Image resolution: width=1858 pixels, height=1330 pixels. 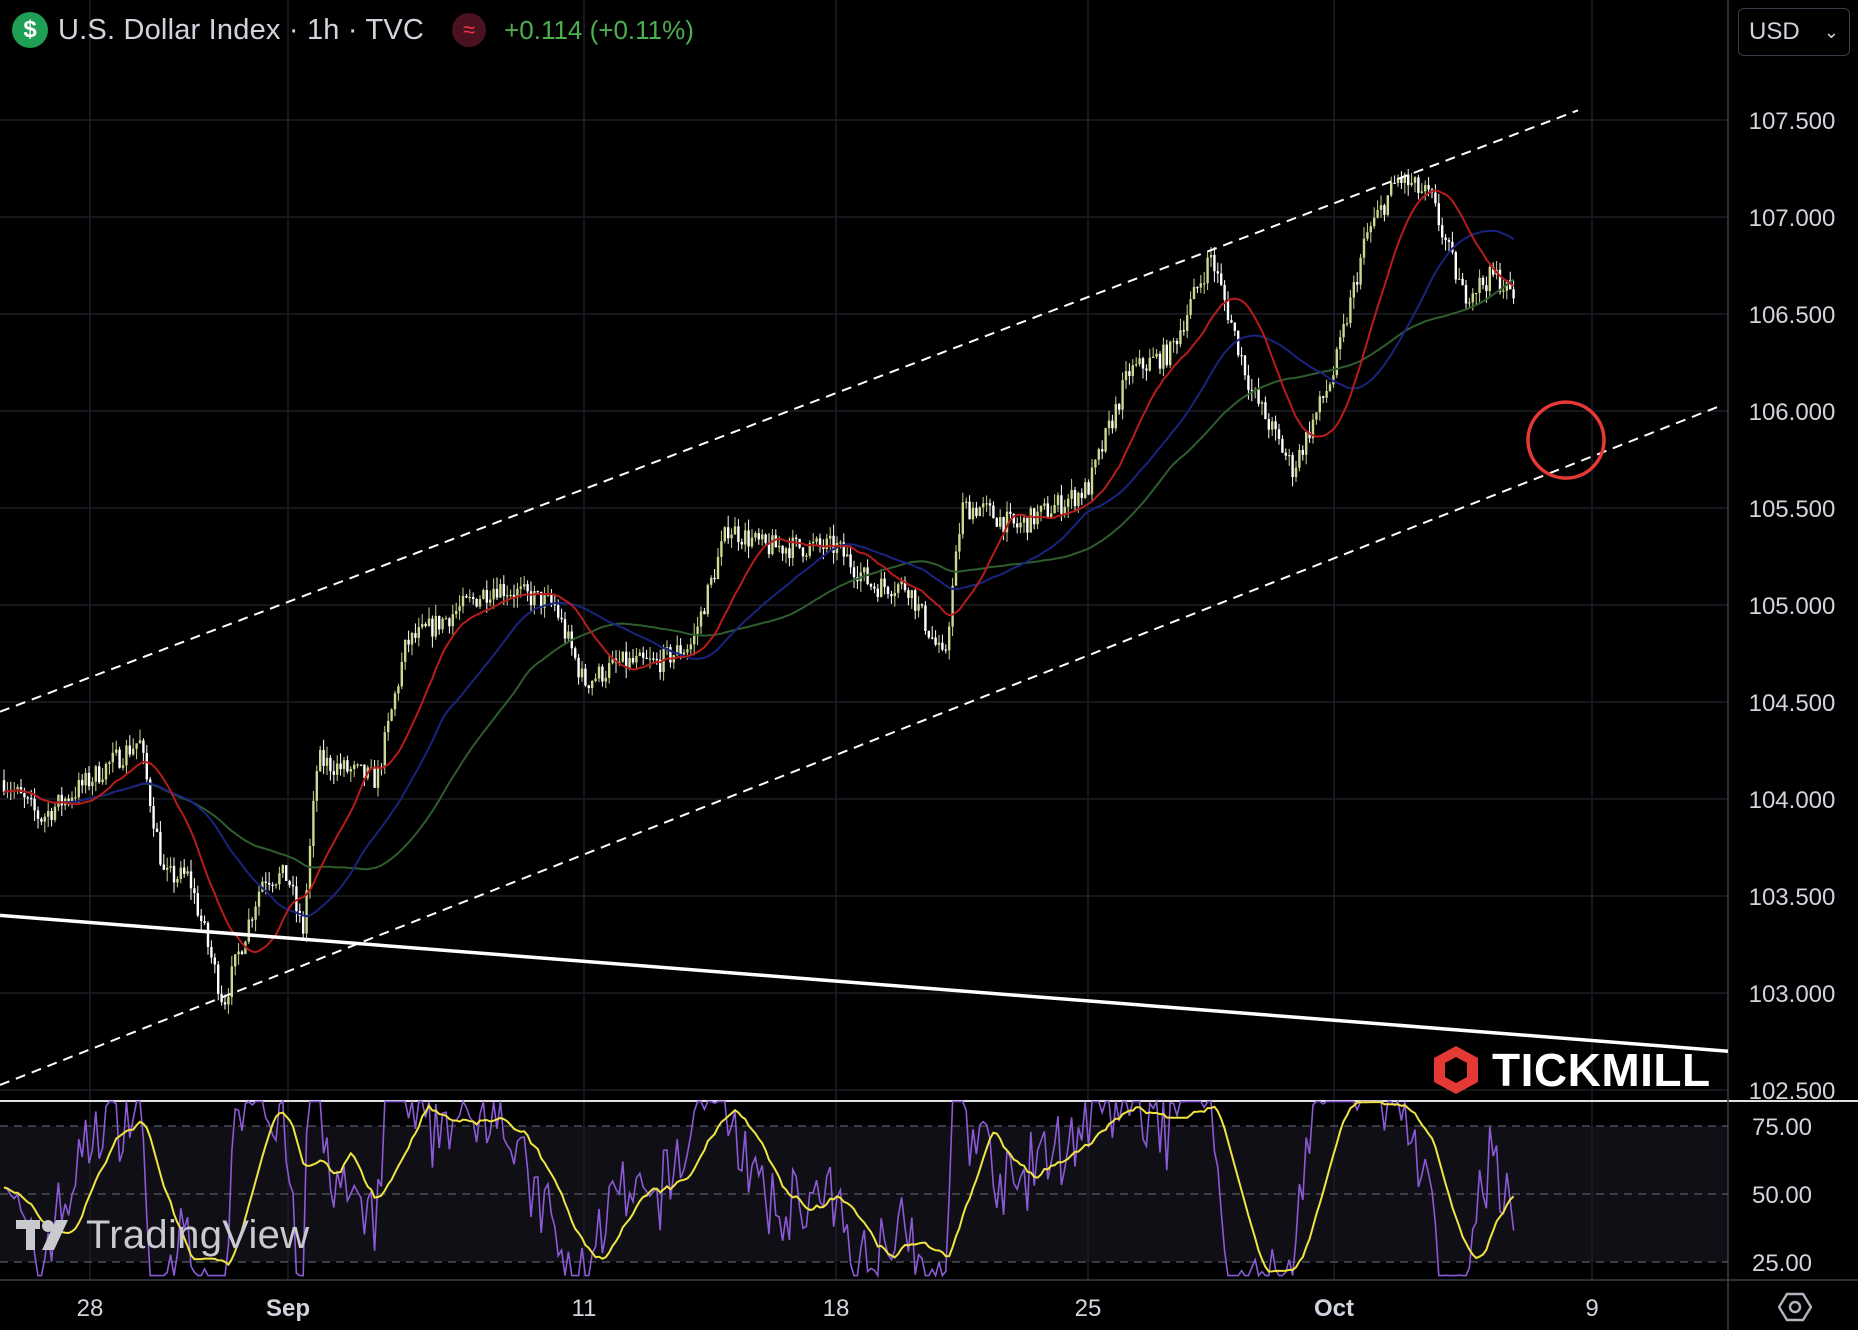 What do you see at coordinates (1782, 1127) in the screenshot?
I see `rsi-tick-label: 75.00` at bounding box center [1782, 1127].